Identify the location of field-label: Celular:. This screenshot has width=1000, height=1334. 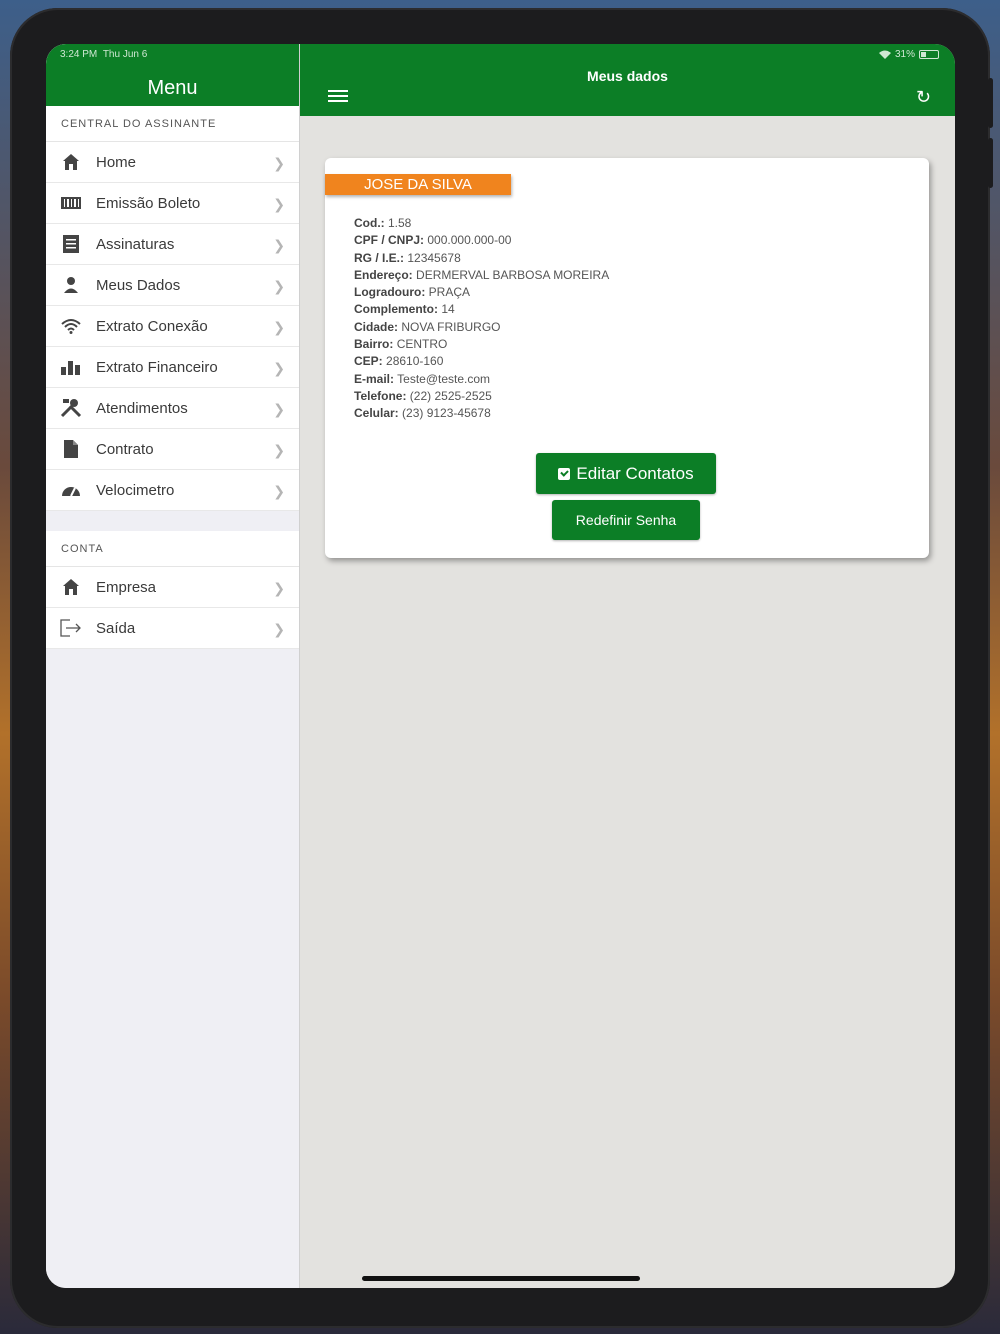
(376, 413).